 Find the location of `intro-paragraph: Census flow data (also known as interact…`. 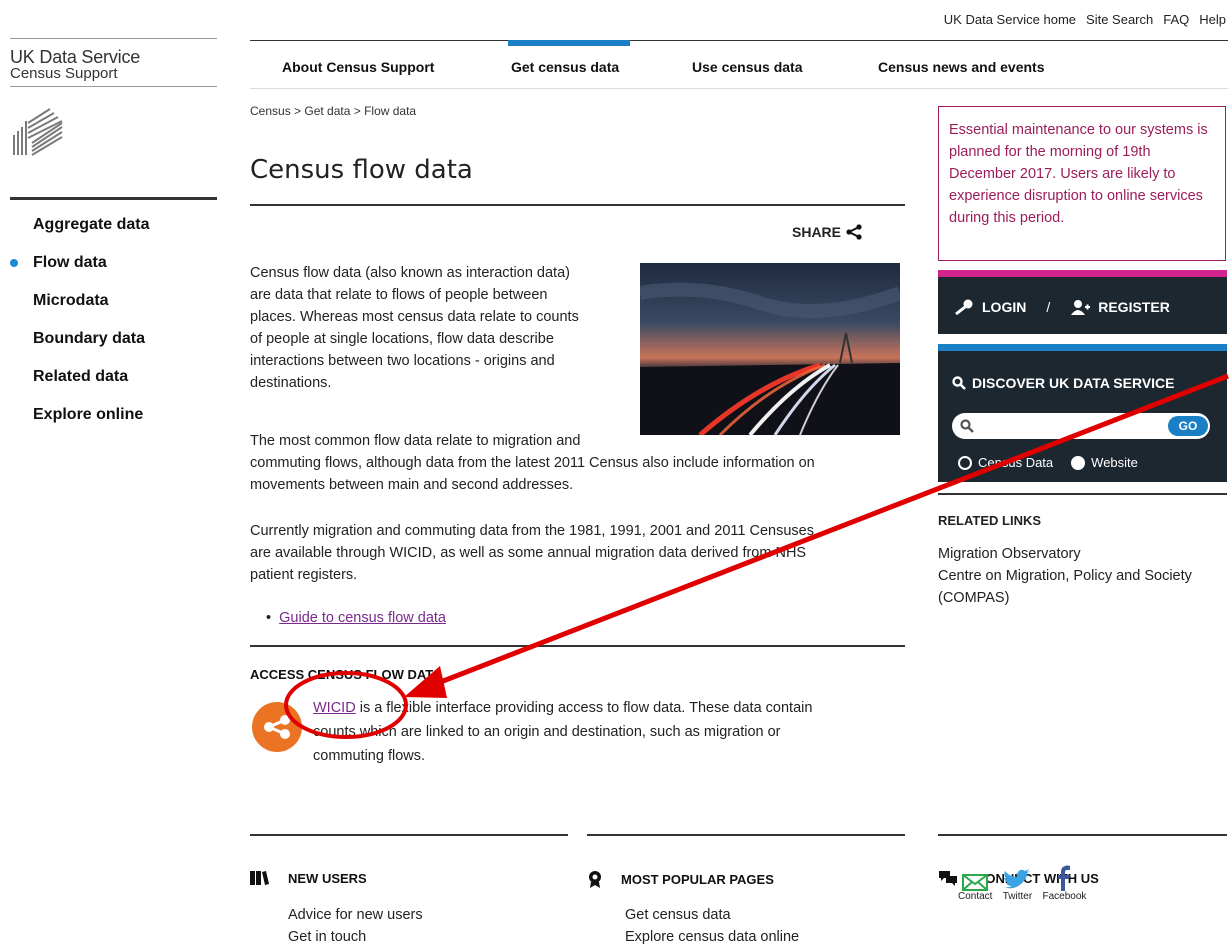

intro-paragraph: Census flow data (also known as interact… is located at coordinates (442, 328).